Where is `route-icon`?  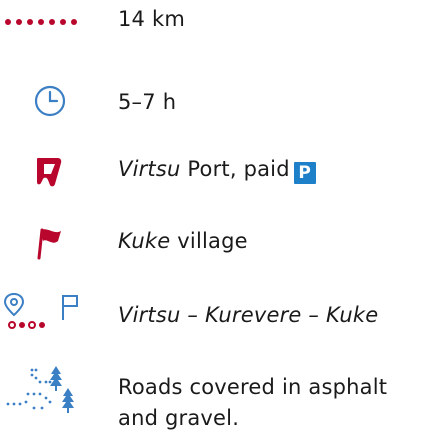
route-icon is located at coordinates (48, 312).